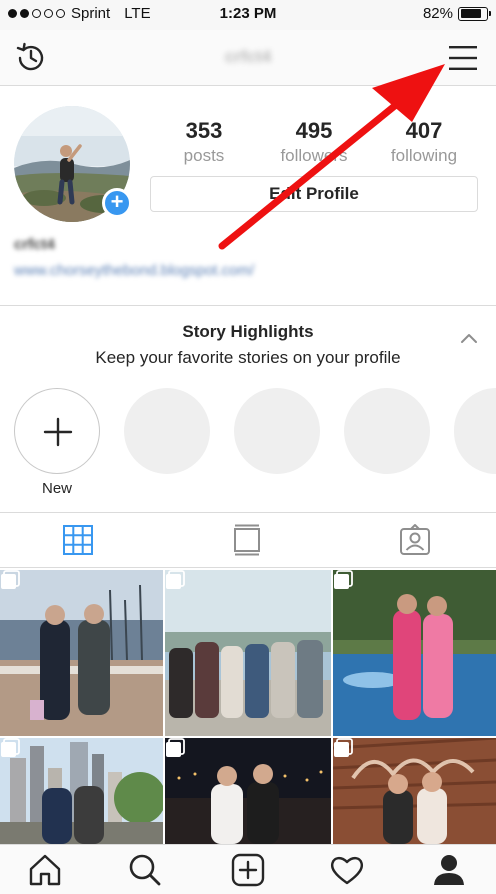 Image resolution: width=496 pixels, height=894 pixels. I want to click on username-title: crfct4, so click(248, 56).